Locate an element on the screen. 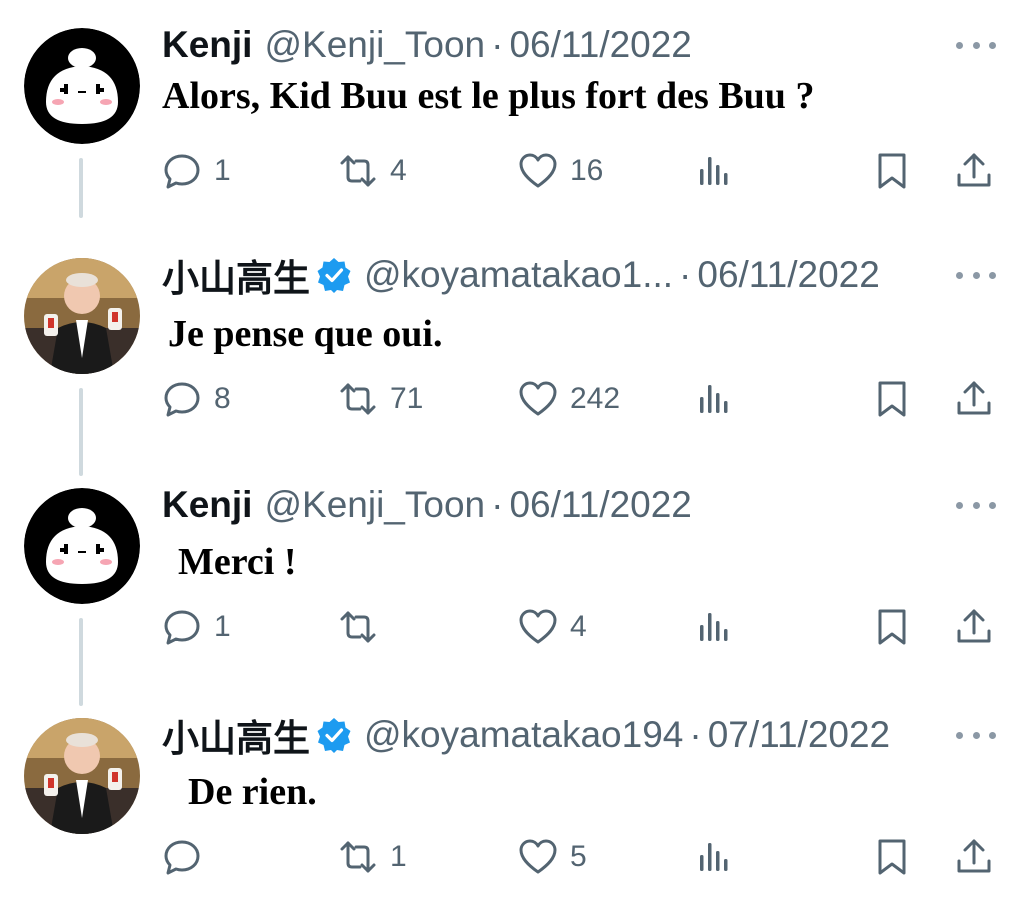 This screenshot has width=1024, height=918. tweet-date: 07/11/2022 is located at coordinates (799, 735).